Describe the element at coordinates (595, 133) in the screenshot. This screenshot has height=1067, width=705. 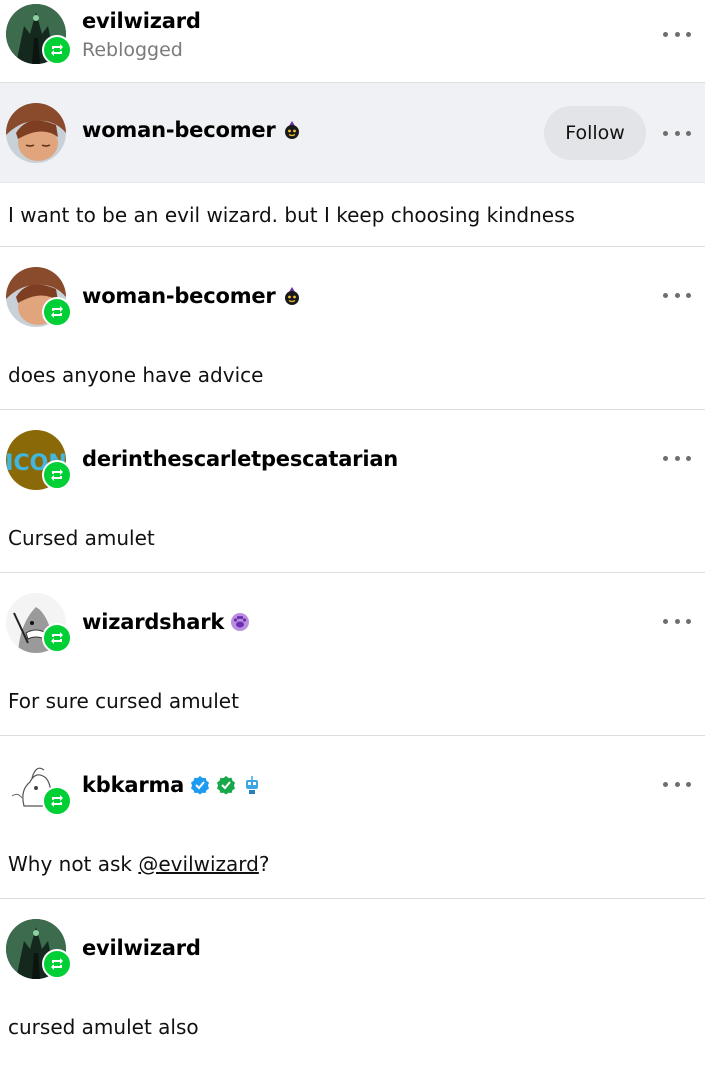
I see `follow-button: Follow` at that location.